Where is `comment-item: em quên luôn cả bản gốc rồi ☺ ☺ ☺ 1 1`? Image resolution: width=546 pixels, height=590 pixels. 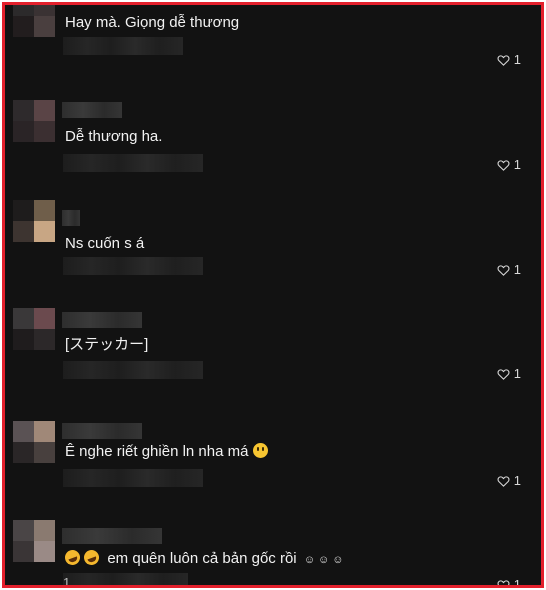
comment-item: em quên luôn cả bản gốc rồi ☺ ☺ ☺ 1 1 is located at coordinates (273, 549).